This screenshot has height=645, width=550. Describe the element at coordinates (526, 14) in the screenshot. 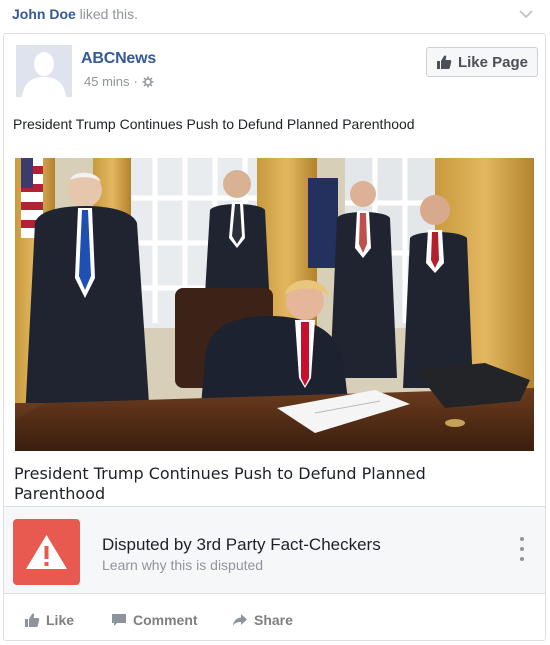

I see `chevron-down-icon` at that location.